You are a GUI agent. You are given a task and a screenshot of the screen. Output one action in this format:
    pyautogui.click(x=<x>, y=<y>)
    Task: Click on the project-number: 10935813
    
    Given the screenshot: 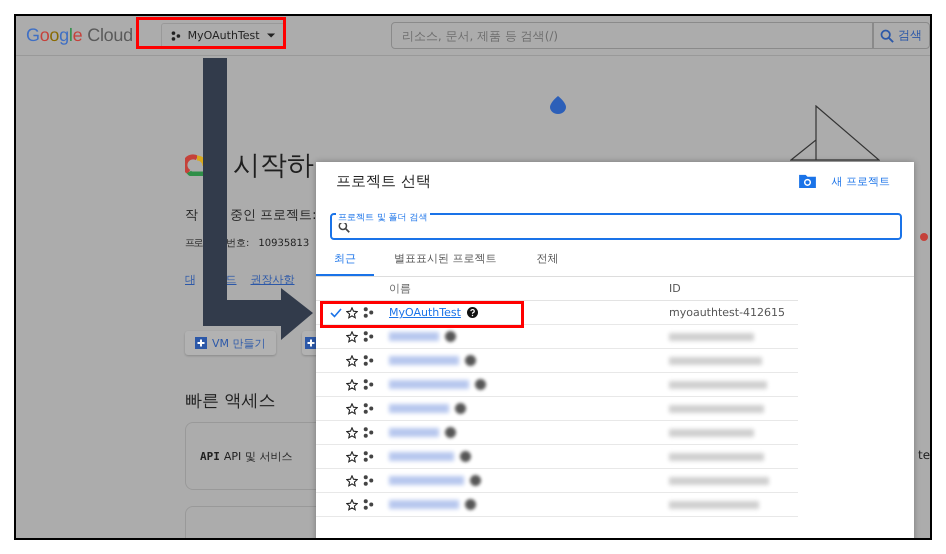 What is the action you would take?
    pyautogui.click(x=284, y=243)
    